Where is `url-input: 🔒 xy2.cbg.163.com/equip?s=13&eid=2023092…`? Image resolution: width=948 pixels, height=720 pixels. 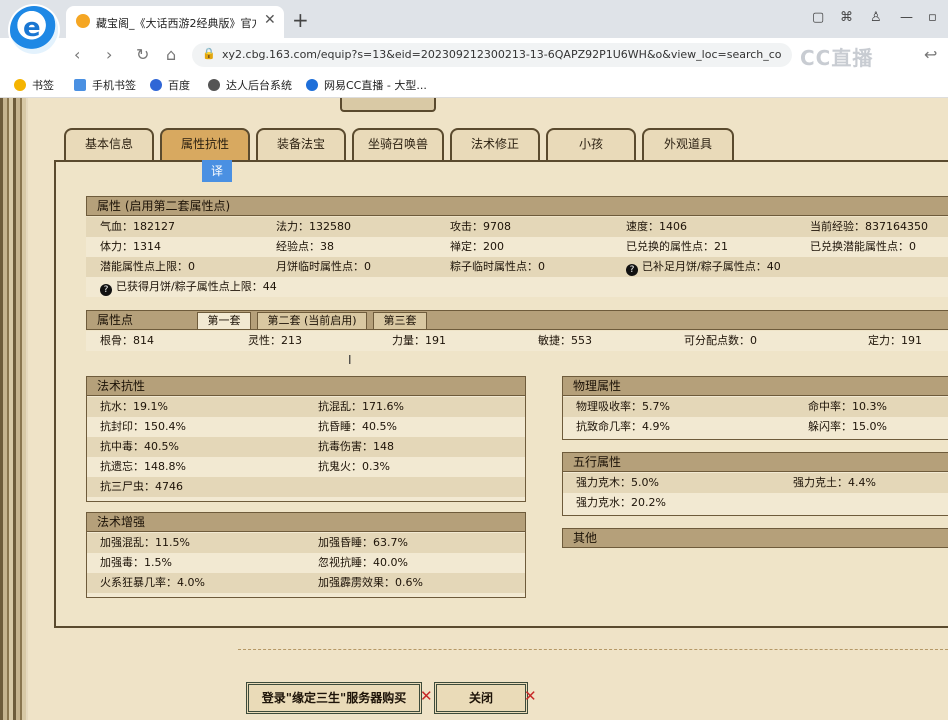
url-input: 🔒 xy2.cbg.163.com/equip?s=13&eid=2023092… is located at coordinates (492, 55).